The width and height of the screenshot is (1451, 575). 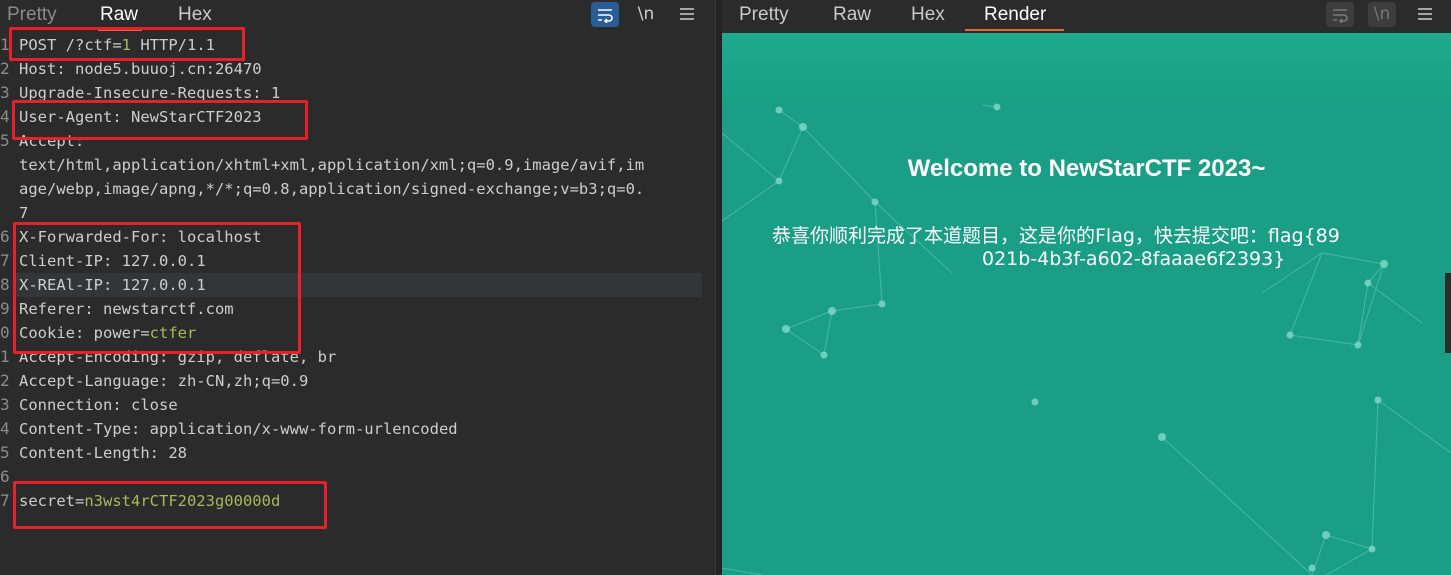 I want to click on line-number: 1, so click(x=5, y=356).